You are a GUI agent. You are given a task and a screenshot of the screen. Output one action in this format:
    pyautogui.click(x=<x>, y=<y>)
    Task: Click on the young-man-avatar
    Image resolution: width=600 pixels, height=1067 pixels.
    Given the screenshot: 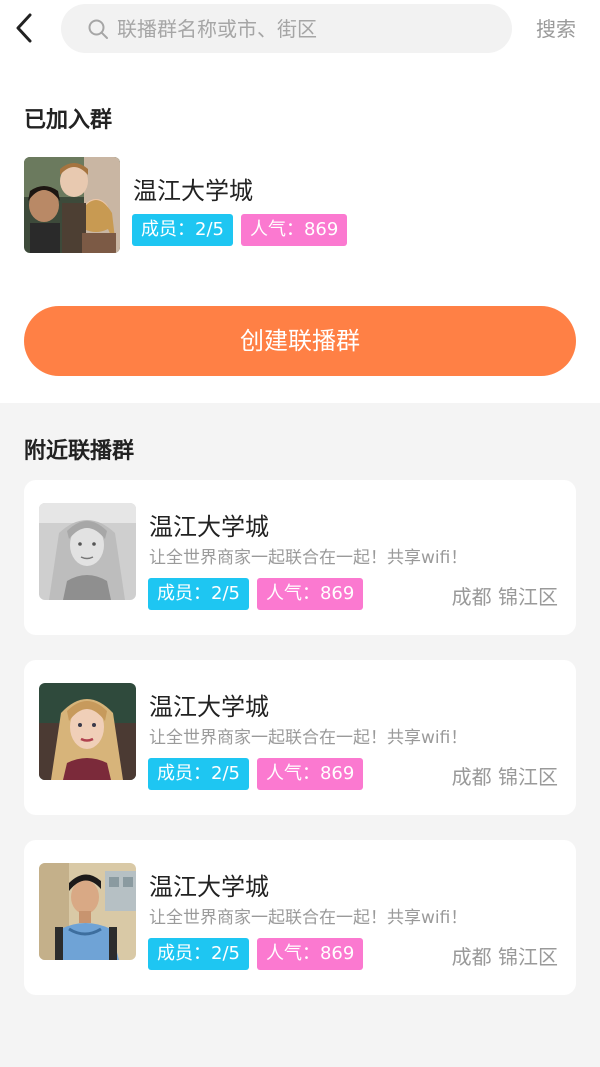 What is the action you would take?
    pyautogui.click(x=87, y=911)
    